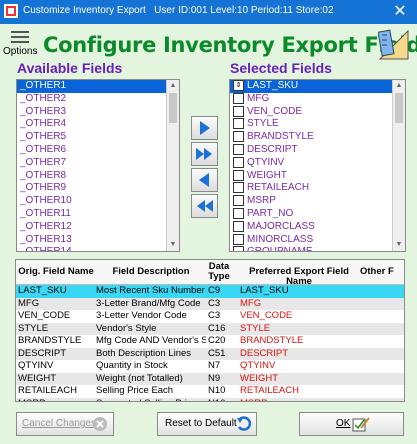 Image resolution: width=417 pixels, height=444 pixels. What do you see at coordinates (98, 248) in the screenshot?
I see `list-item: _OTHER14` at bounding box center [98, 248].